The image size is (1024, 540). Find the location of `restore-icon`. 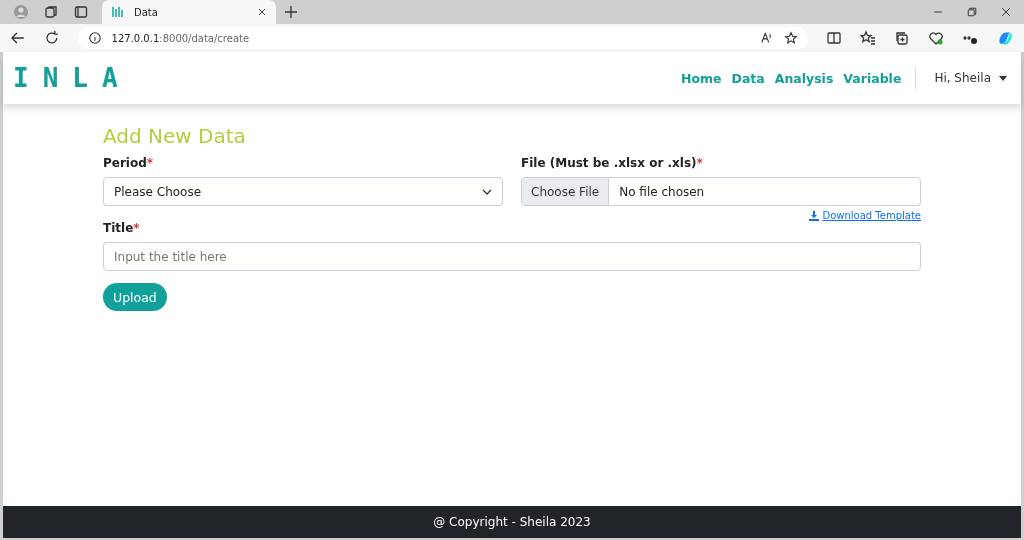

restore-icon is located at coordinates (972, 12).